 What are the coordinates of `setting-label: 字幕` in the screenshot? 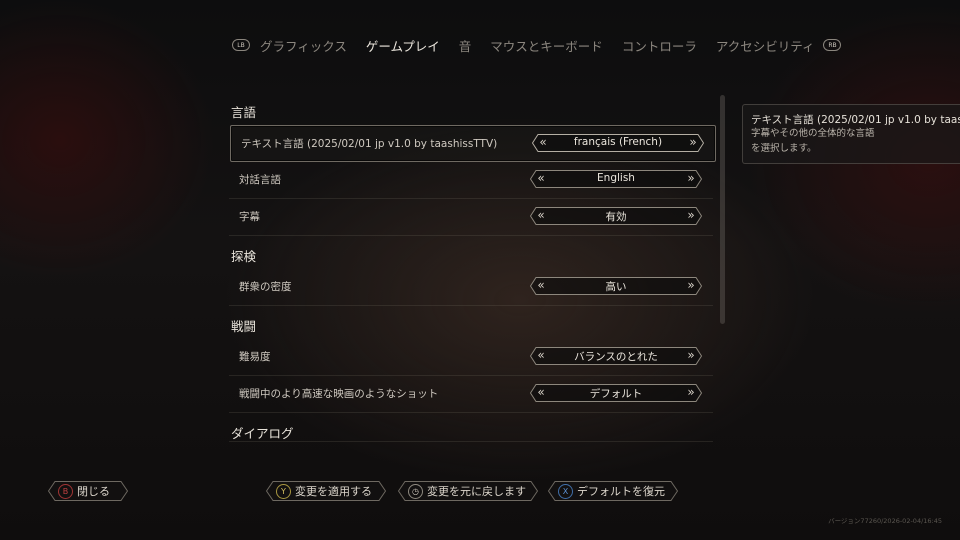 It's located at (249, 217).